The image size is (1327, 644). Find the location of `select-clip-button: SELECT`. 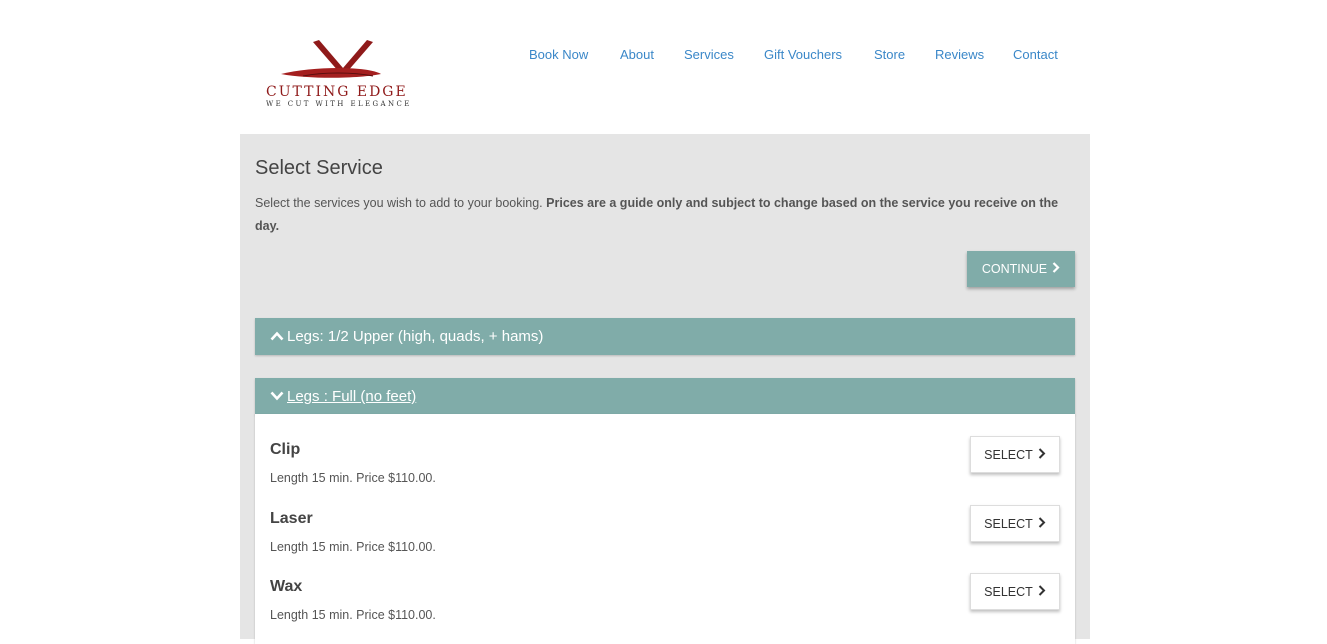

select-clip-button: SELECT is located at coordinates (1015, 454).